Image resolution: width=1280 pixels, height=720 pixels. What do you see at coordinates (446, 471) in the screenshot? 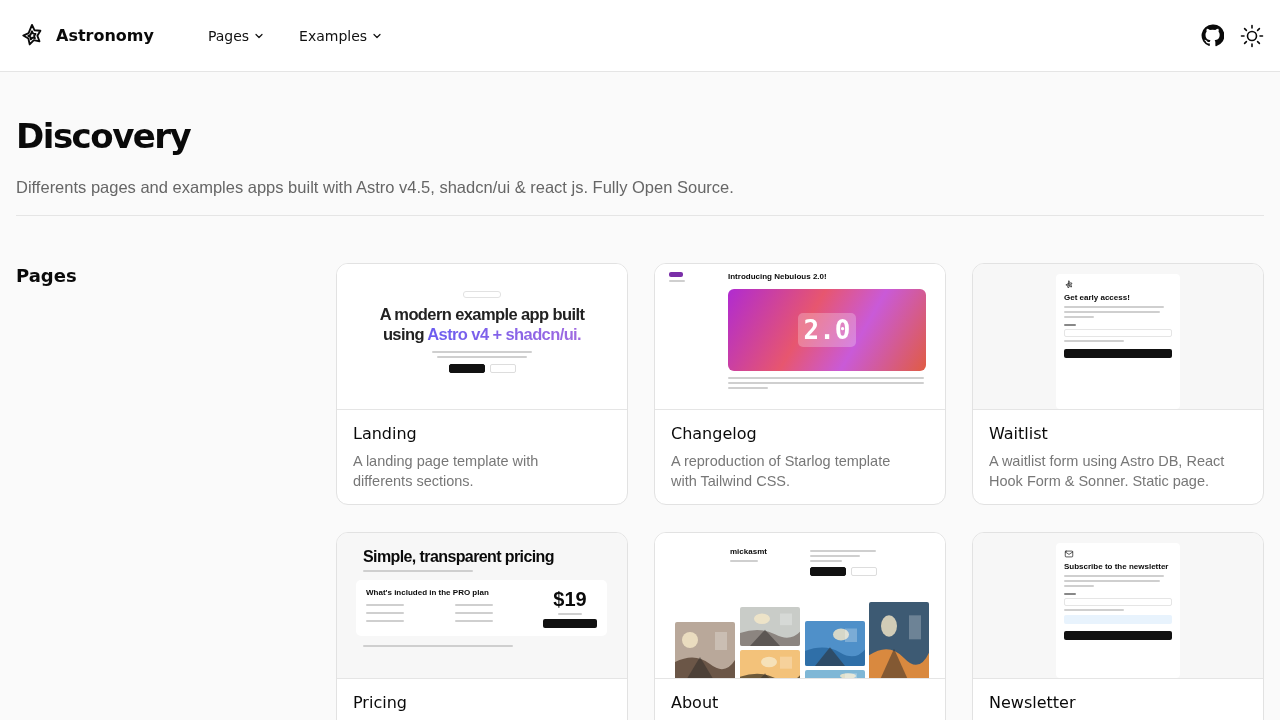
I see `card-description: A landing page template with differents sections.` at bounding box center [446, 471].